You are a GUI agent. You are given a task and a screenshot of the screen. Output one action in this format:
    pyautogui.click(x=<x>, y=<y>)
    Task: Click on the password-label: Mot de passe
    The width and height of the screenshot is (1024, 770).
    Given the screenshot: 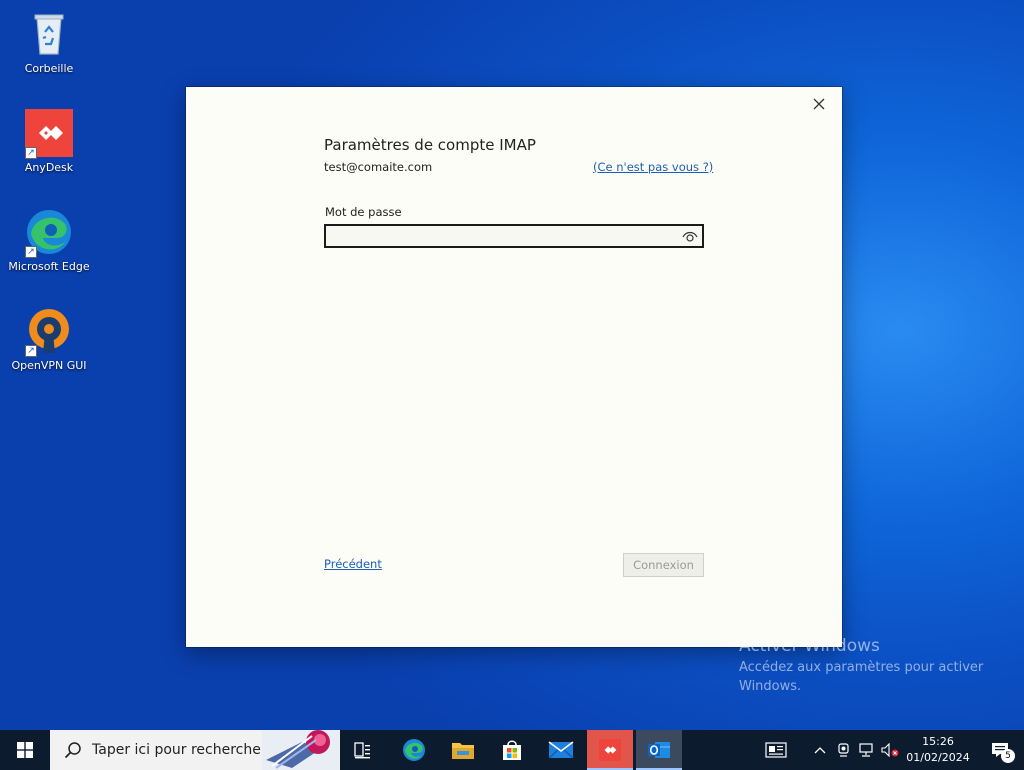 What is the action you would take?
    pyautogui.click(x=363, y=212)
    